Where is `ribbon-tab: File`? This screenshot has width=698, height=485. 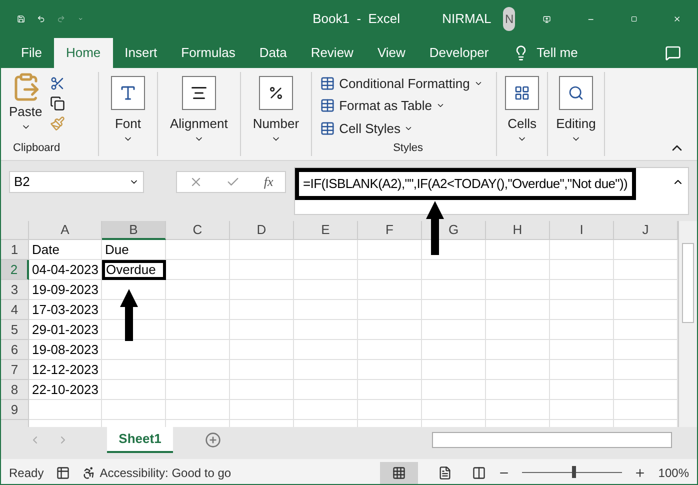
ribbon-tab: File is located at coordinates (31, 53).